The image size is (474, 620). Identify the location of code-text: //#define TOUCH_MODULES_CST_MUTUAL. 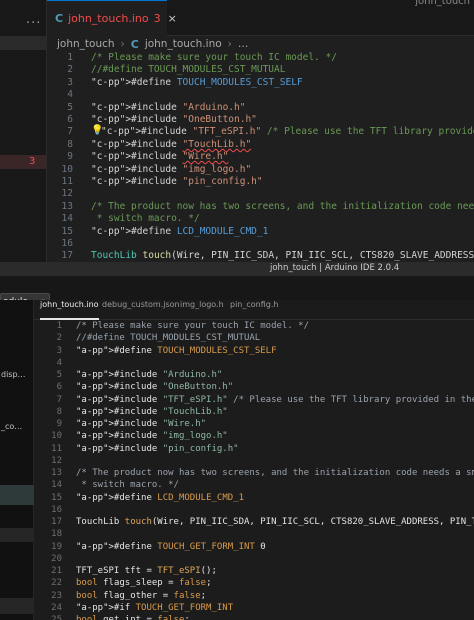
(188, 70).